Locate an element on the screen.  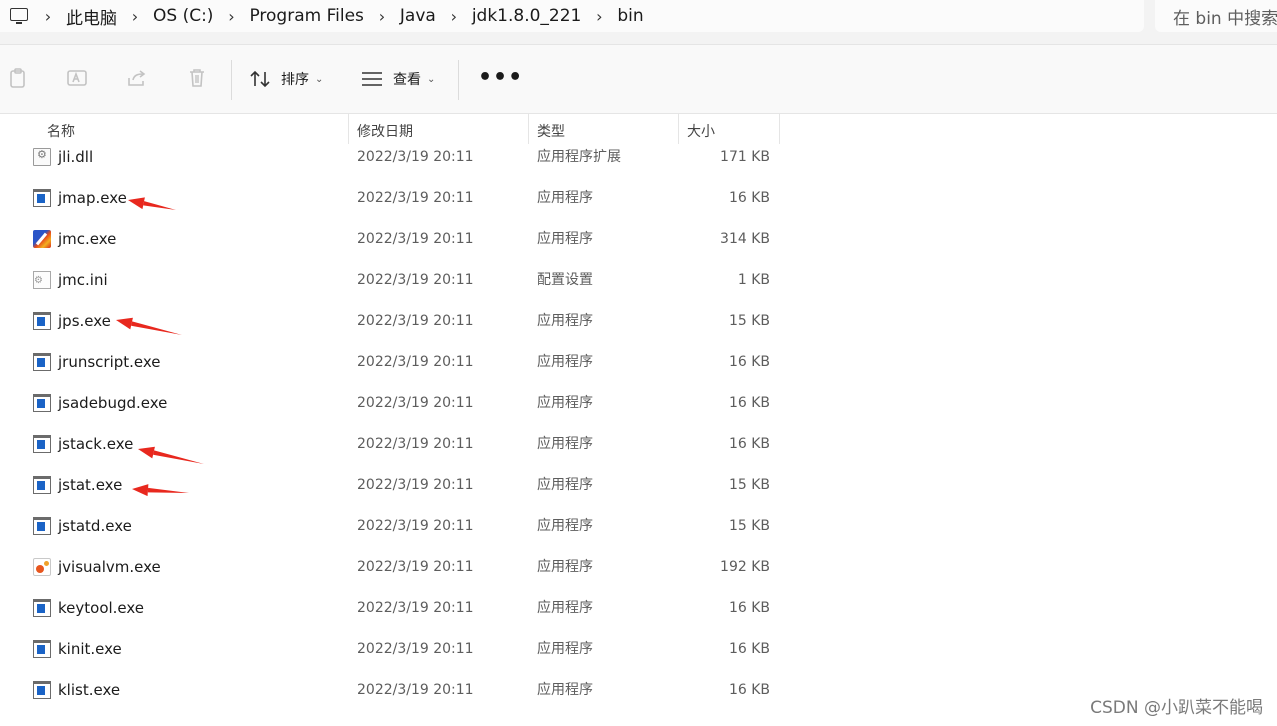
file-name: jmc.exe is located at coordinates (87, 239).